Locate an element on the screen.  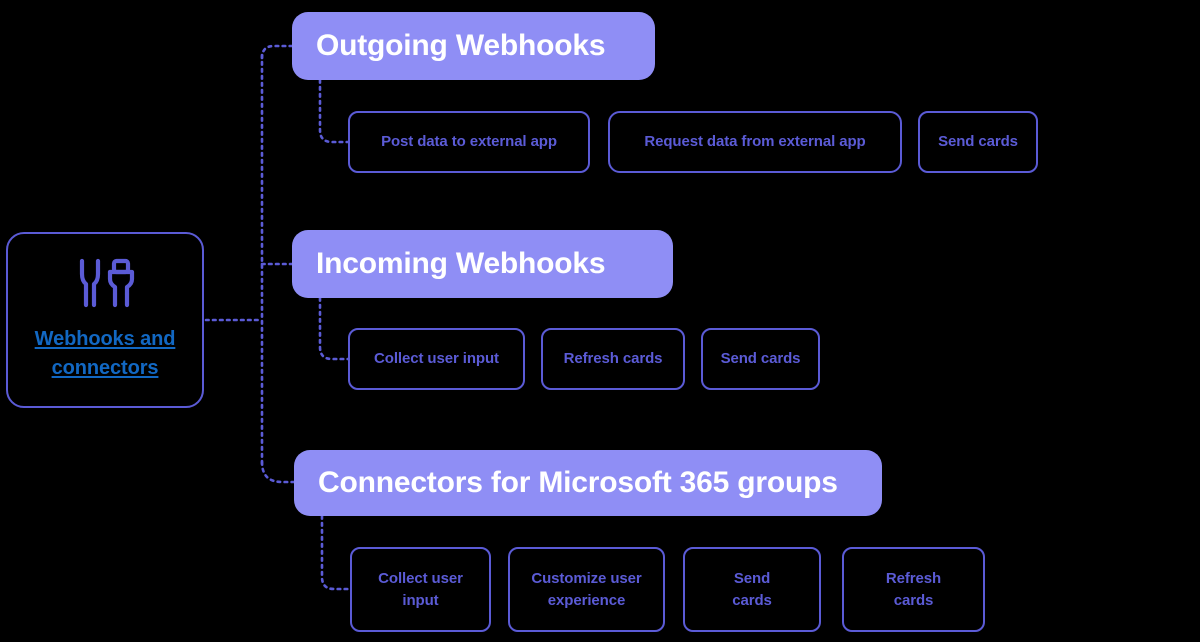
chip-label-line1: Refresh is located at coordinates (913, 578).